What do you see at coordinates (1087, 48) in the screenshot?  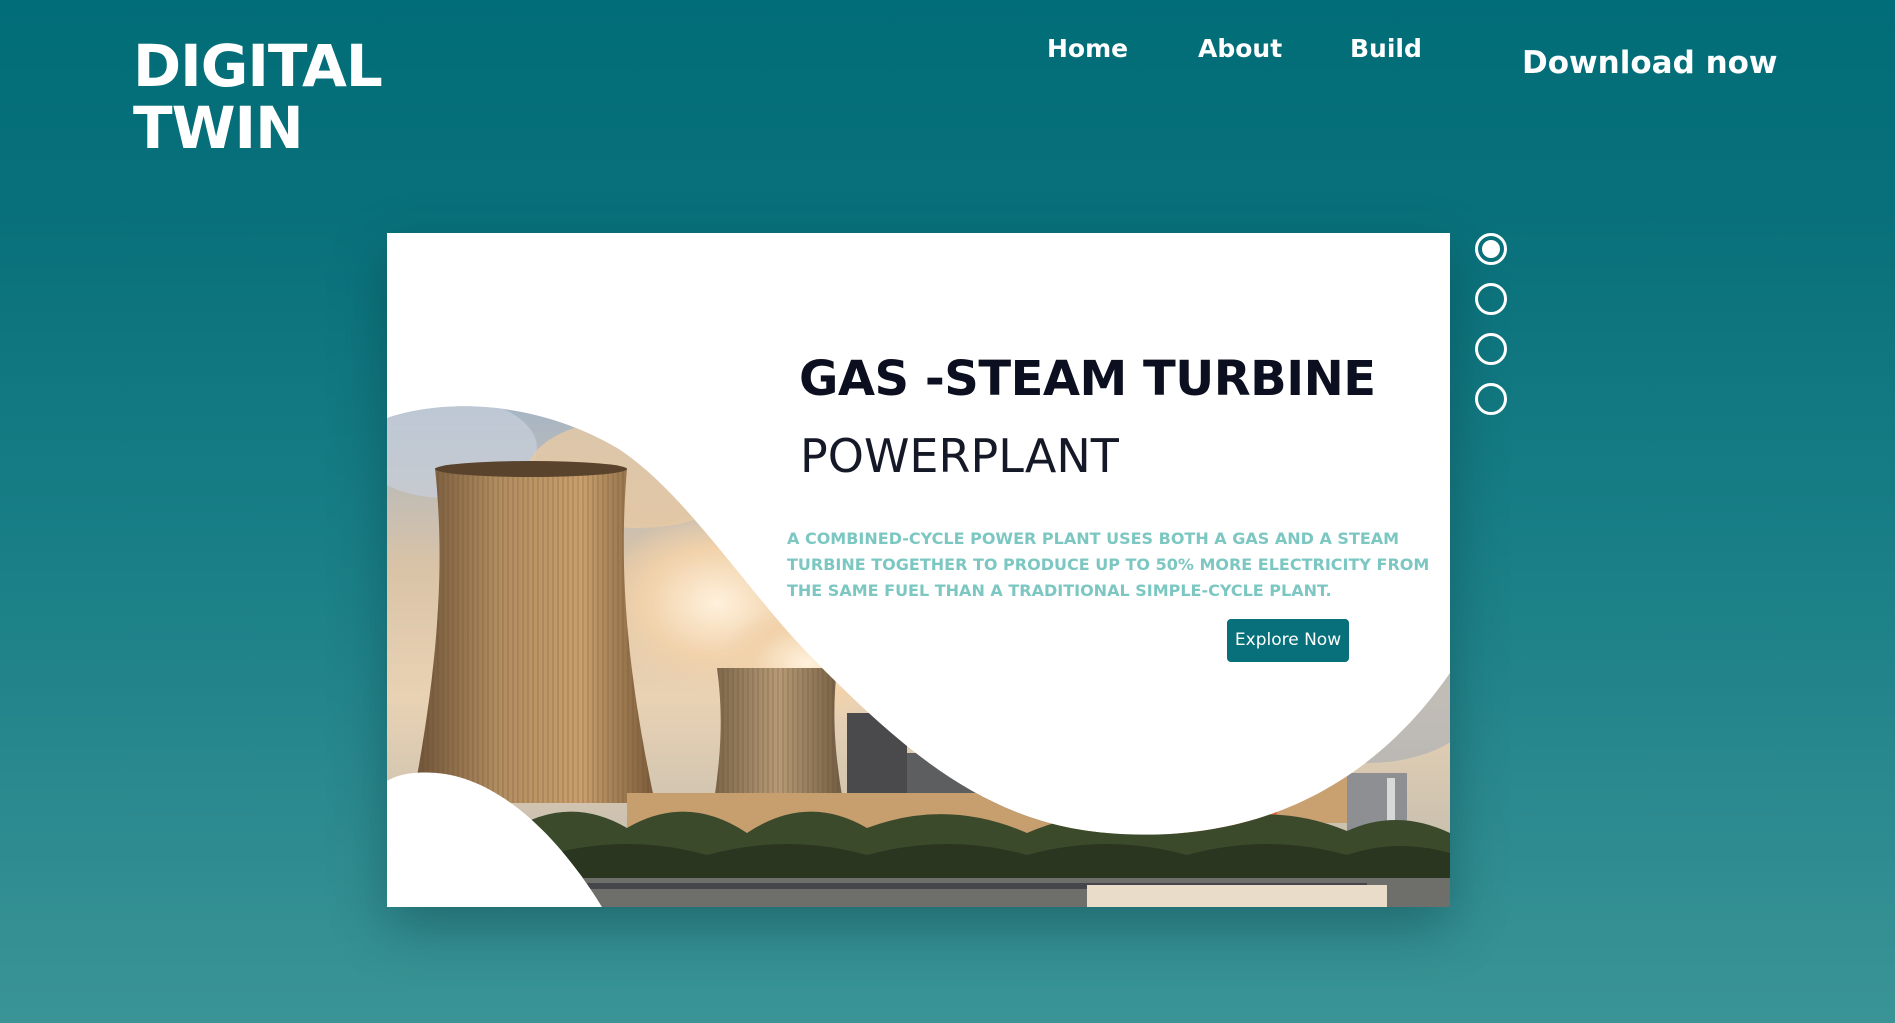 I see `nav-home-link: Home` at bounding box center [1087, 48].